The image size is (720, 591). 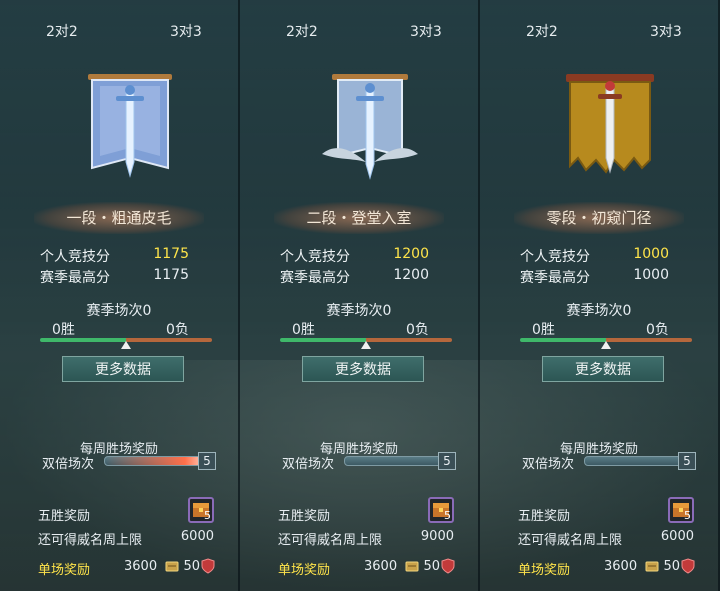 What do you see at coordinates (599, 218) in the screenshot?
I see `rank-title: 零段・初窥门径` at bounding box center [599, 218].